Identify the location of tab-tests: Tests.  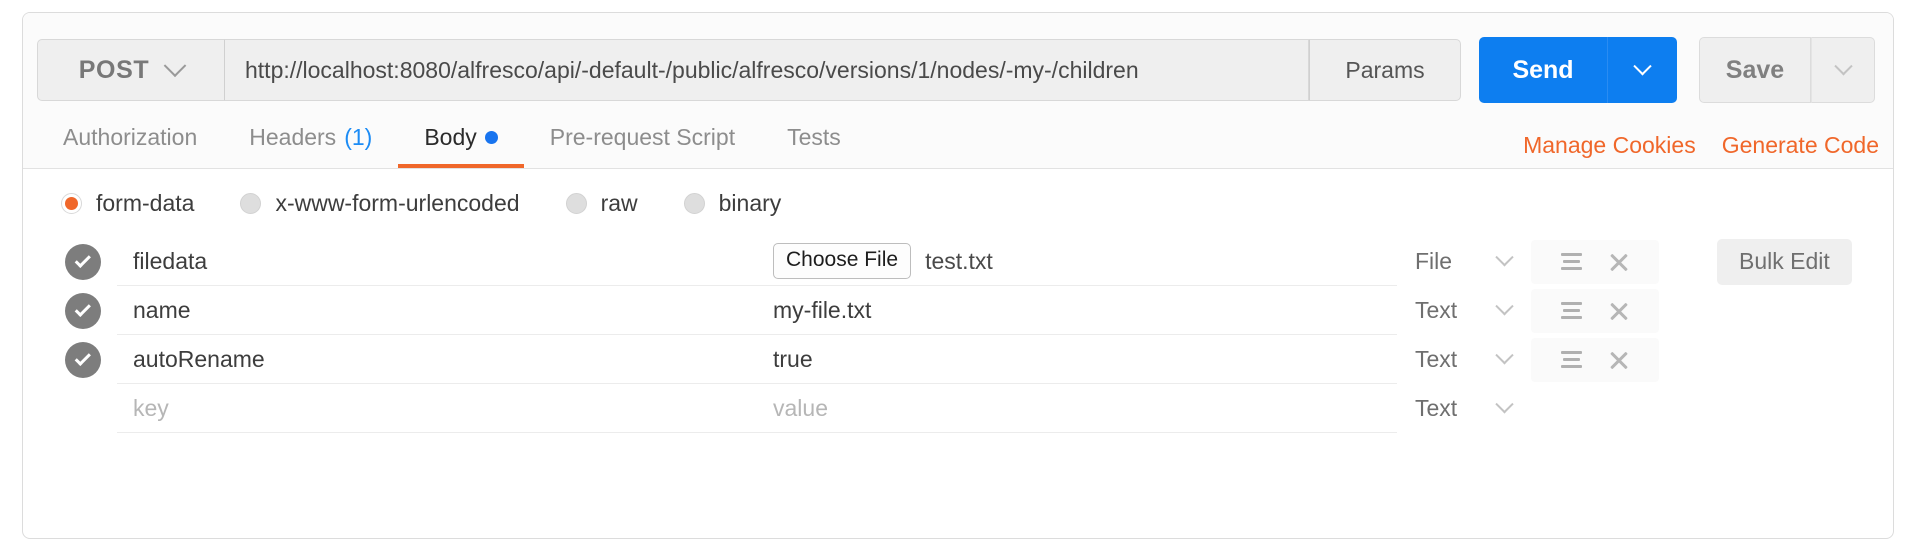
(814, 139).